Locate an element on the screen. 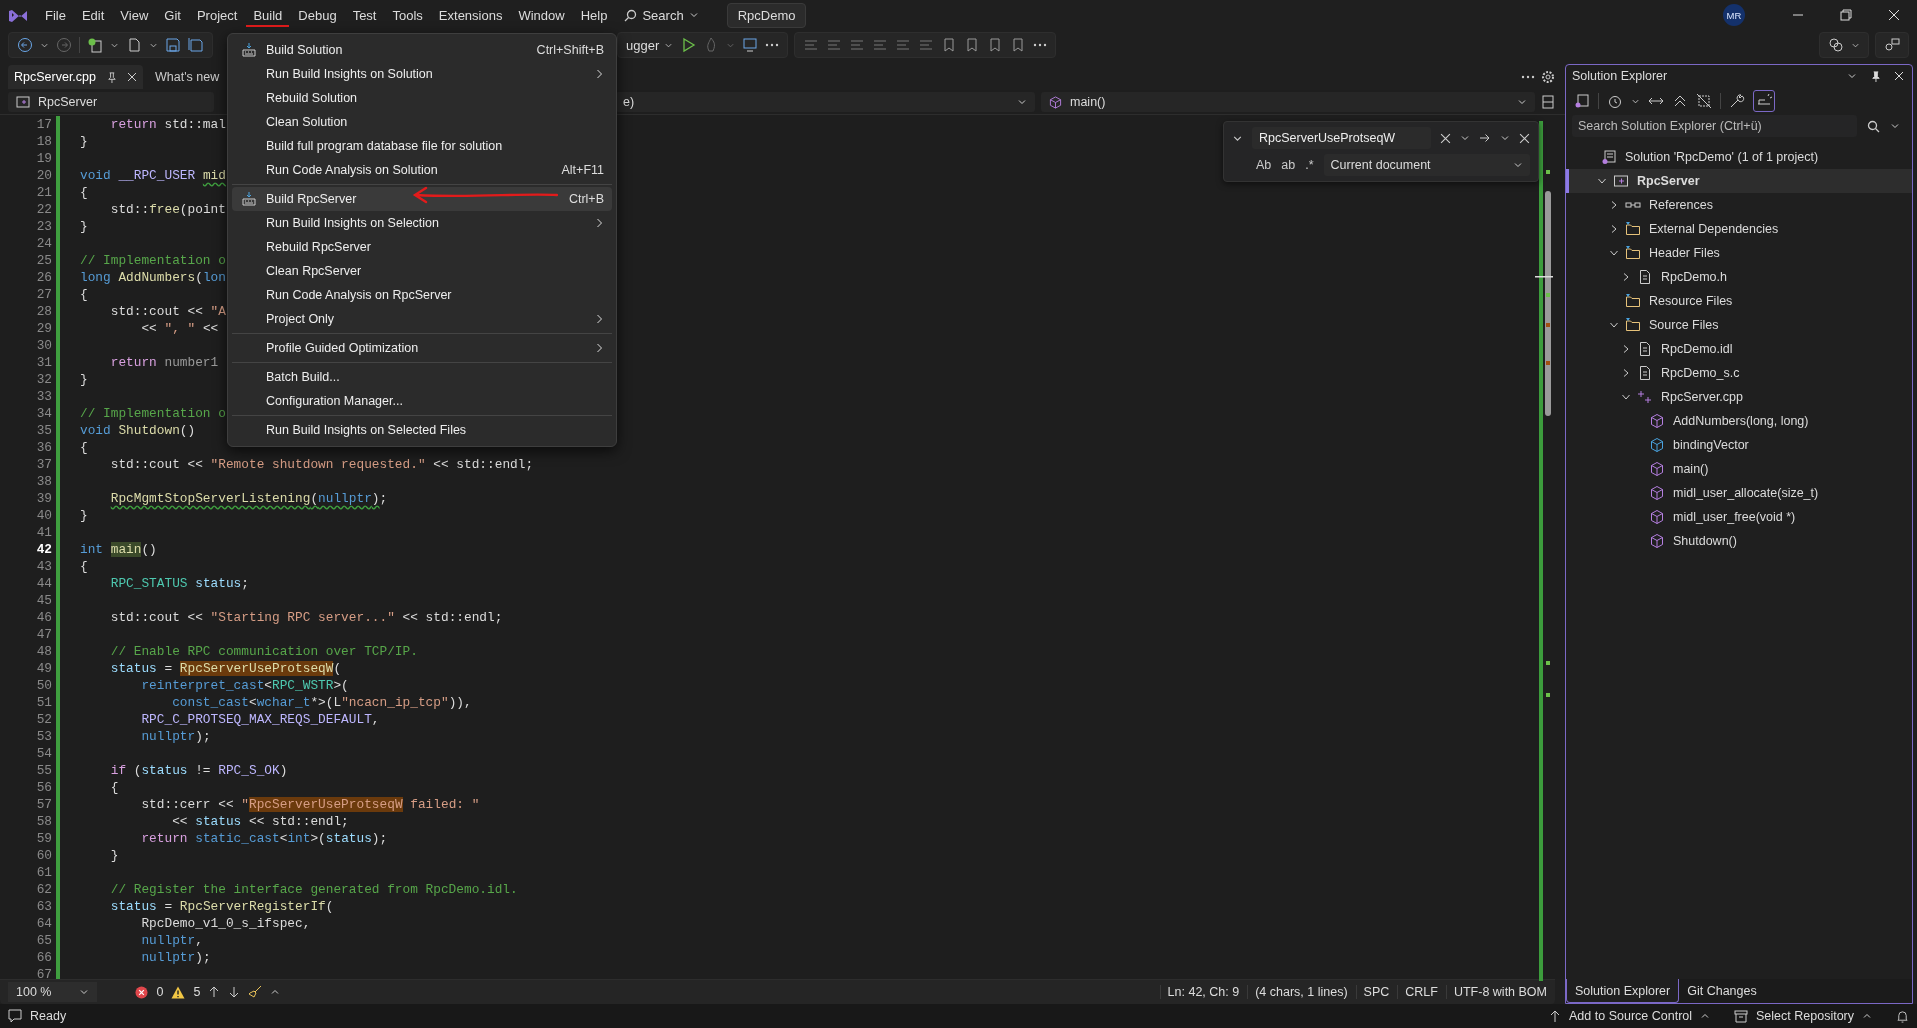 Image resolution: width=1917 pixels, height=1028 pixels. scrollbar is located at coordinates (1545, 551).